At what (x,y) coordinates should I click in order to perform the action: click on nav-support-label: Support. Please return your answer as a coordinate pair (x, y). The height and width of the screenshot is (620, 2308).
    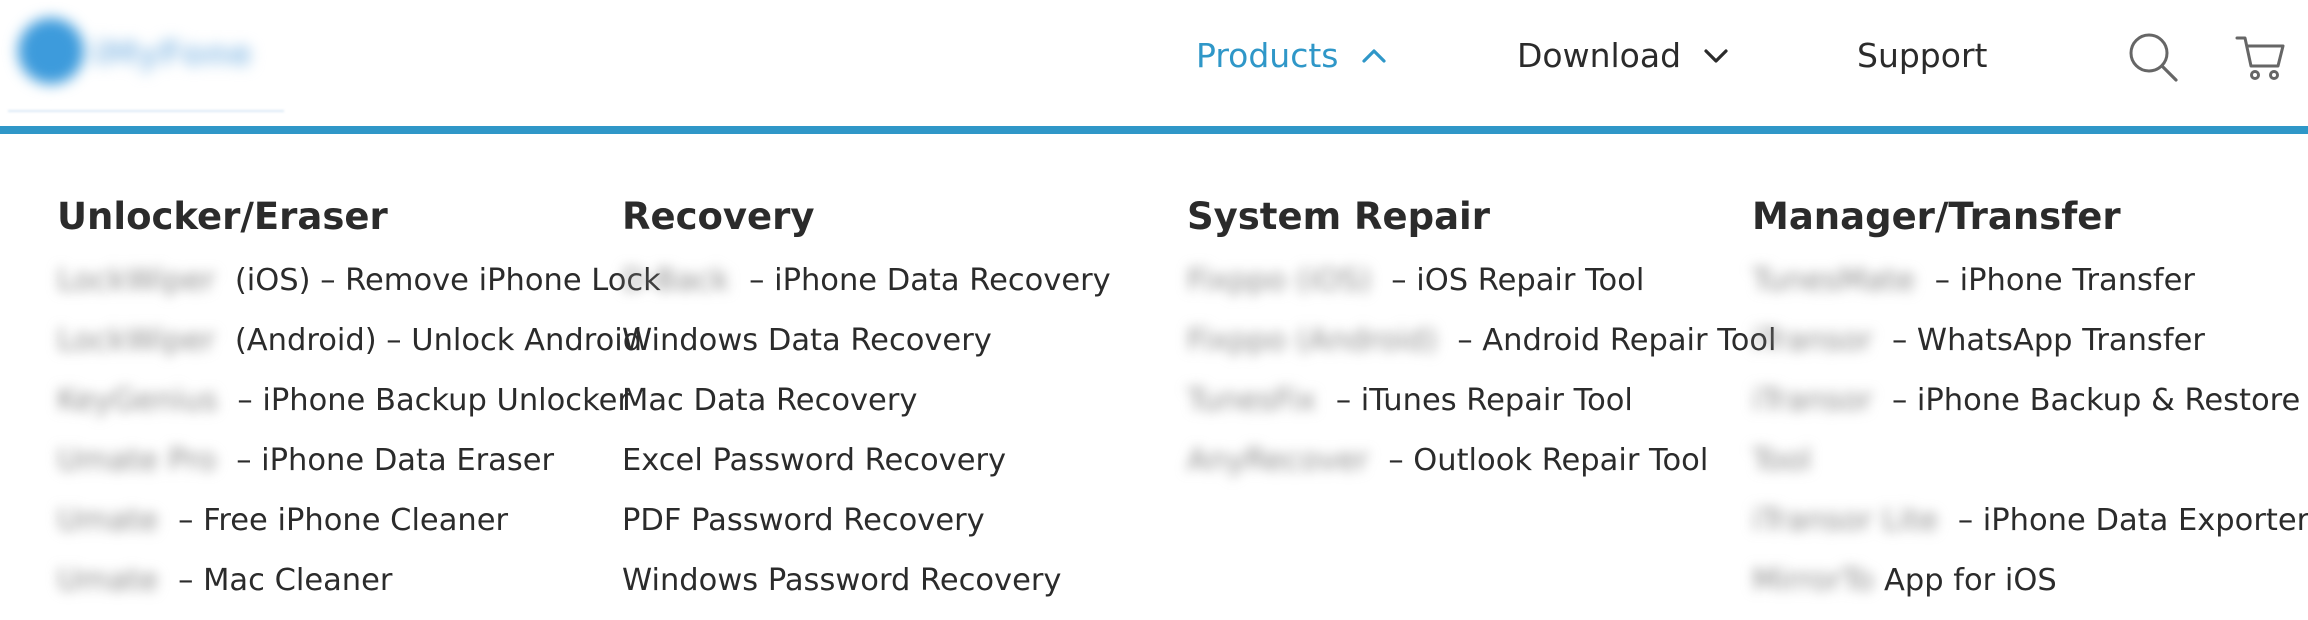
    Looking at the image, I should click on (1922, 55).